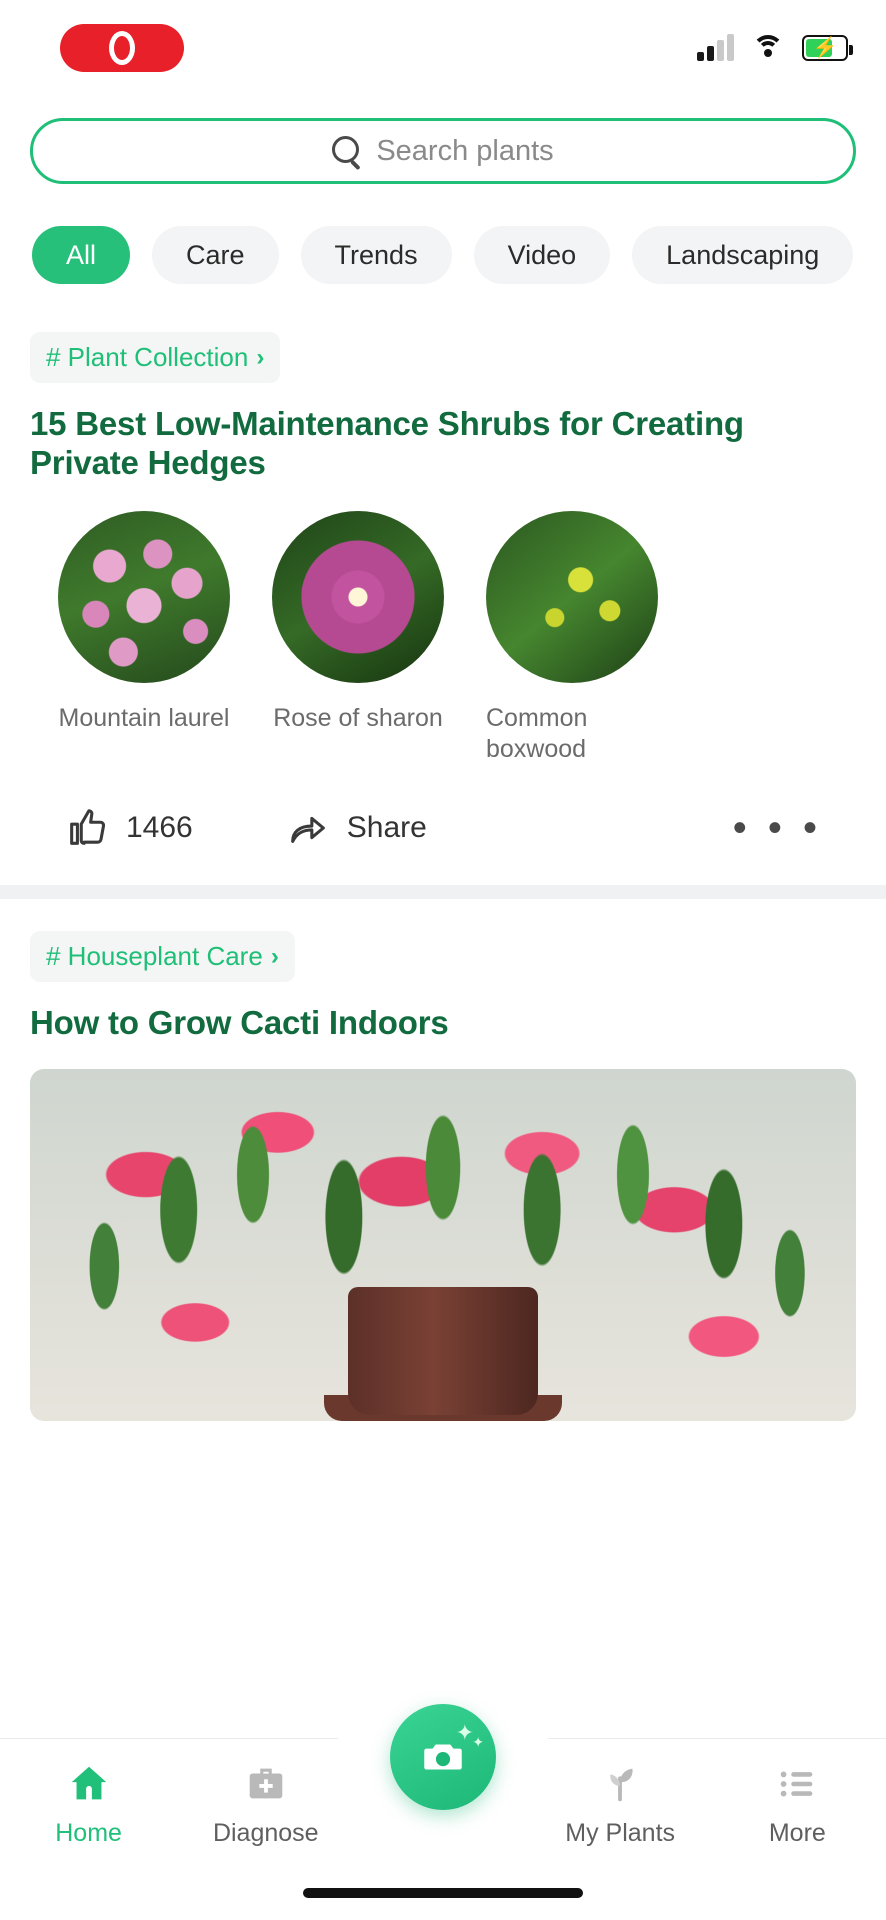 The width and height of the screenshot is (886, 1920). What do you see at coordinates (443, 1893) in the screenshot?
I see `home-indicator` at bounding box center [443, 1893].